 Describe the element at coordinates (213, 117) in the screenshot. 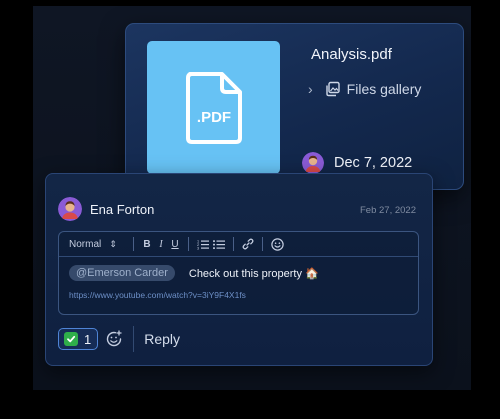

I see `pdf-thumb-label: .PDF` at that location.